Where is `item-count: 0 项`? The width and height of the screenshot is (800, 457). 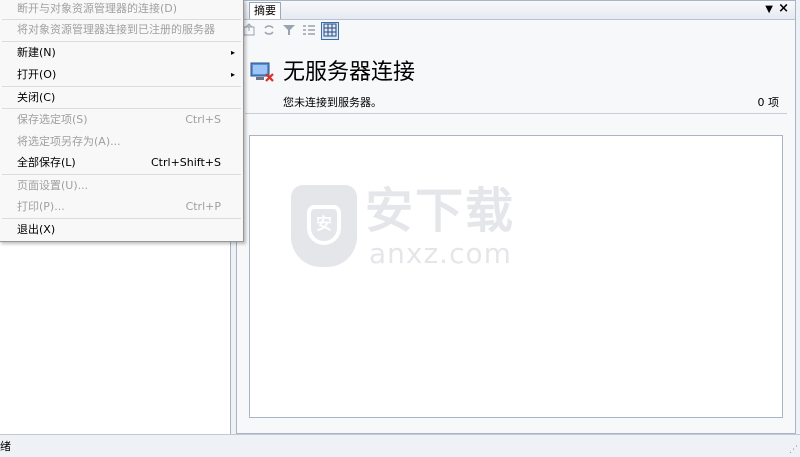
item-count: 0 项 is located at coordinates (768, 102).